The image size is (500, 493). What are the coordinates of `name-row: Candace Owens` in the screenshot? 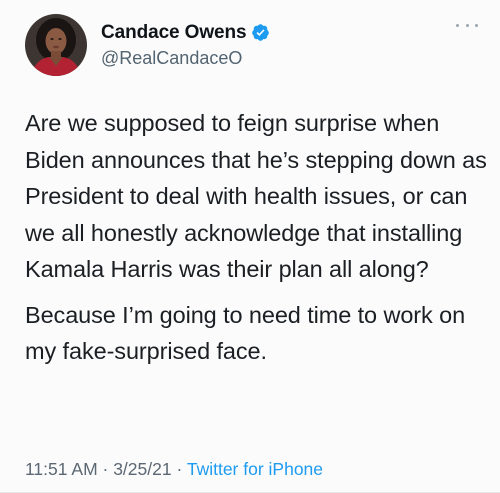 It's located at (185, 33).